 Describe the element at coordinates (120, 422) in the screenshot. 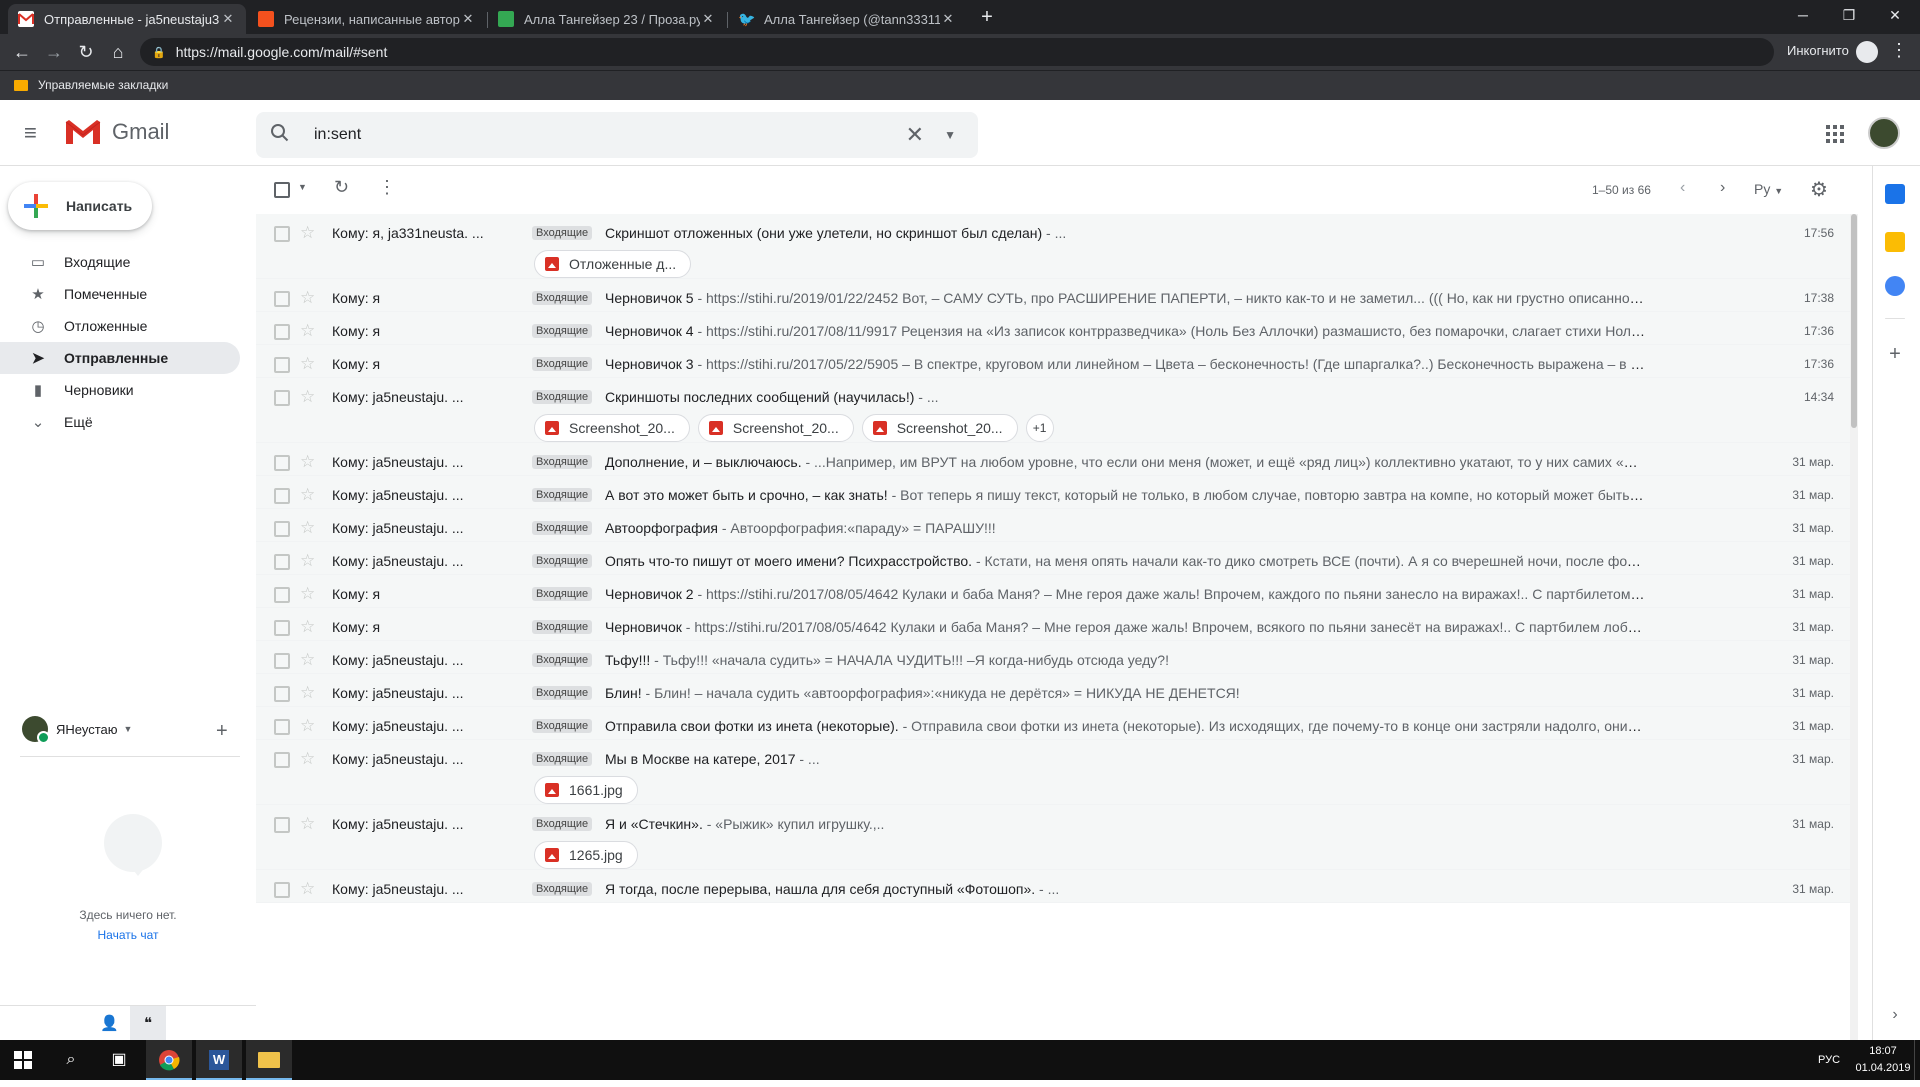

I see `sidebar-item-5: ⌄ Ещё` at that location.